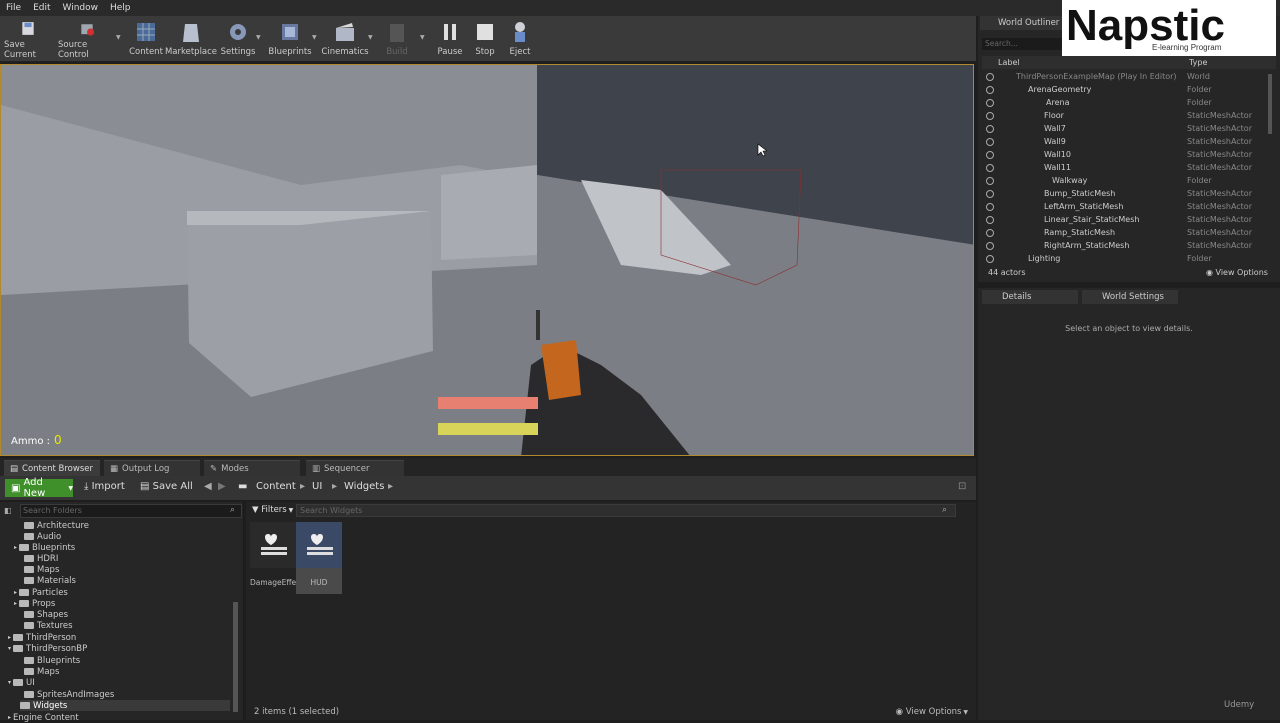 The image size is (1280, 723). Describe the element at coordinates (52, 660) in the screenshot. I see `folder-item: Blueprints` at that location.